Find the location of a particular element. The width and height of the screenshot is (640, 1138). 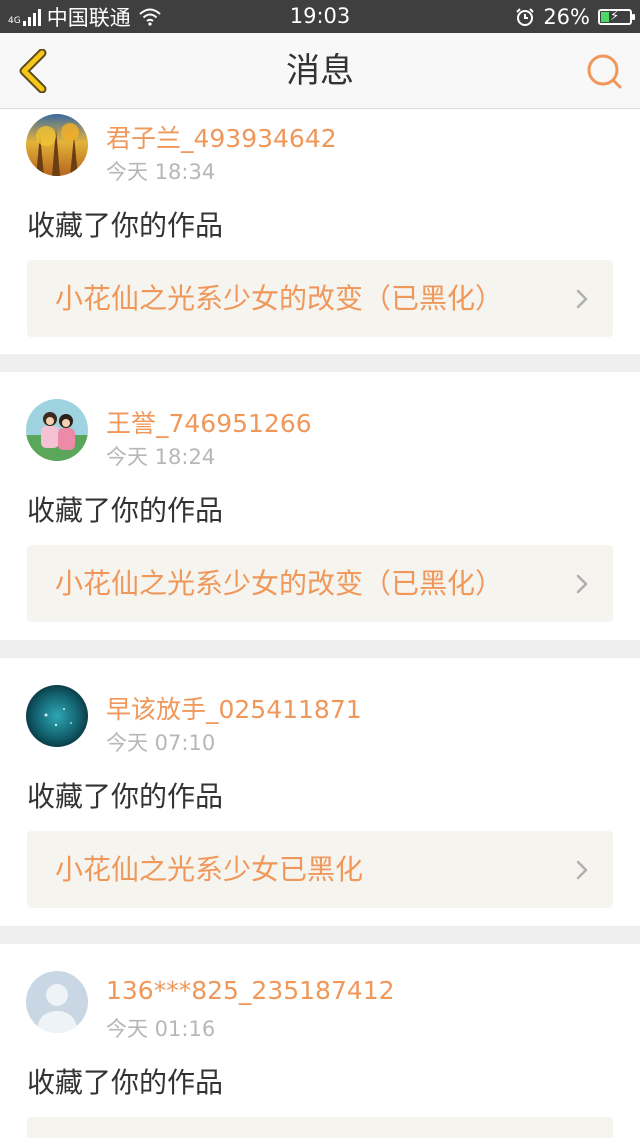

battery-icon: ⚡ is located at coordinates (616, 16).